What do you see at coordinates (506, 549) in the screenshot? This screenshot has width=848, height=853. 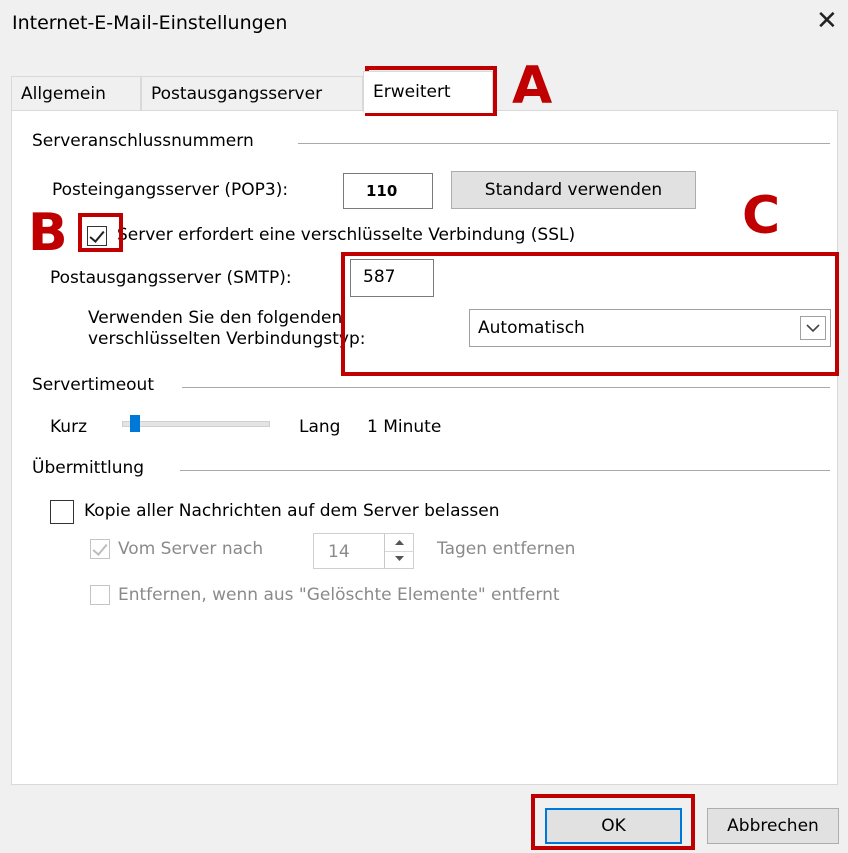 I see `days-suffix-label: Tagen entfernen` at bounding box center [506, 549].